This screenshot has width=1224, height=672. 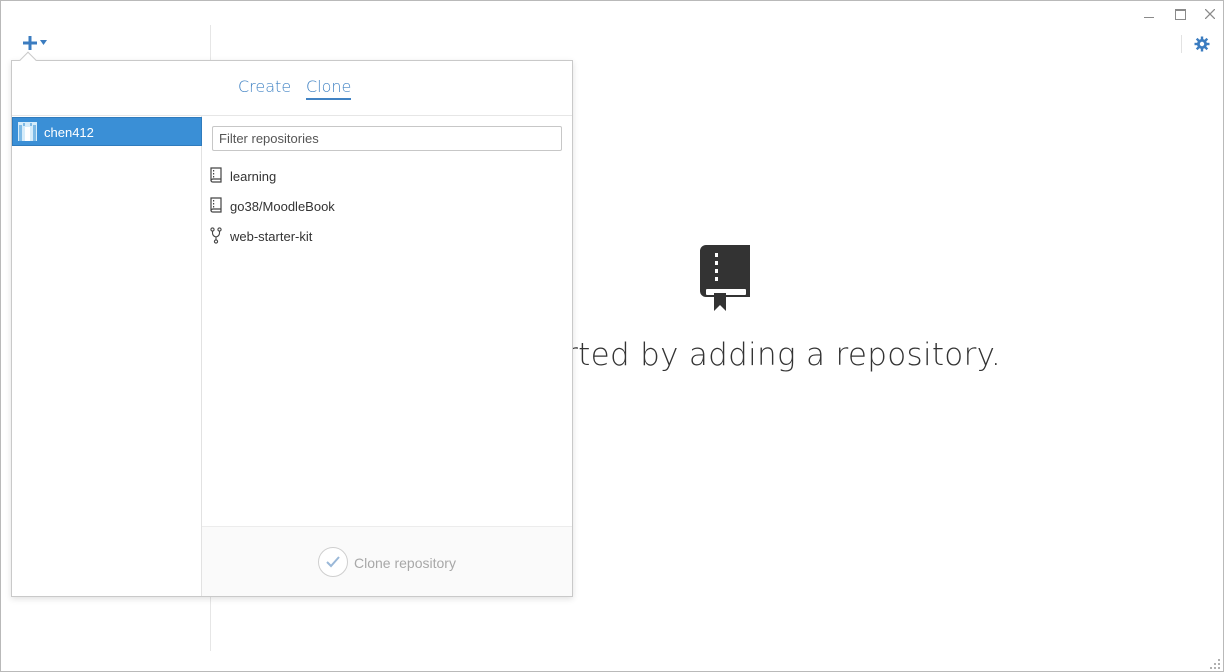 What do you see at coordinates (725, 278) in the screenshot?
I see `repository-book-icon` at bounding box center [725, 278].